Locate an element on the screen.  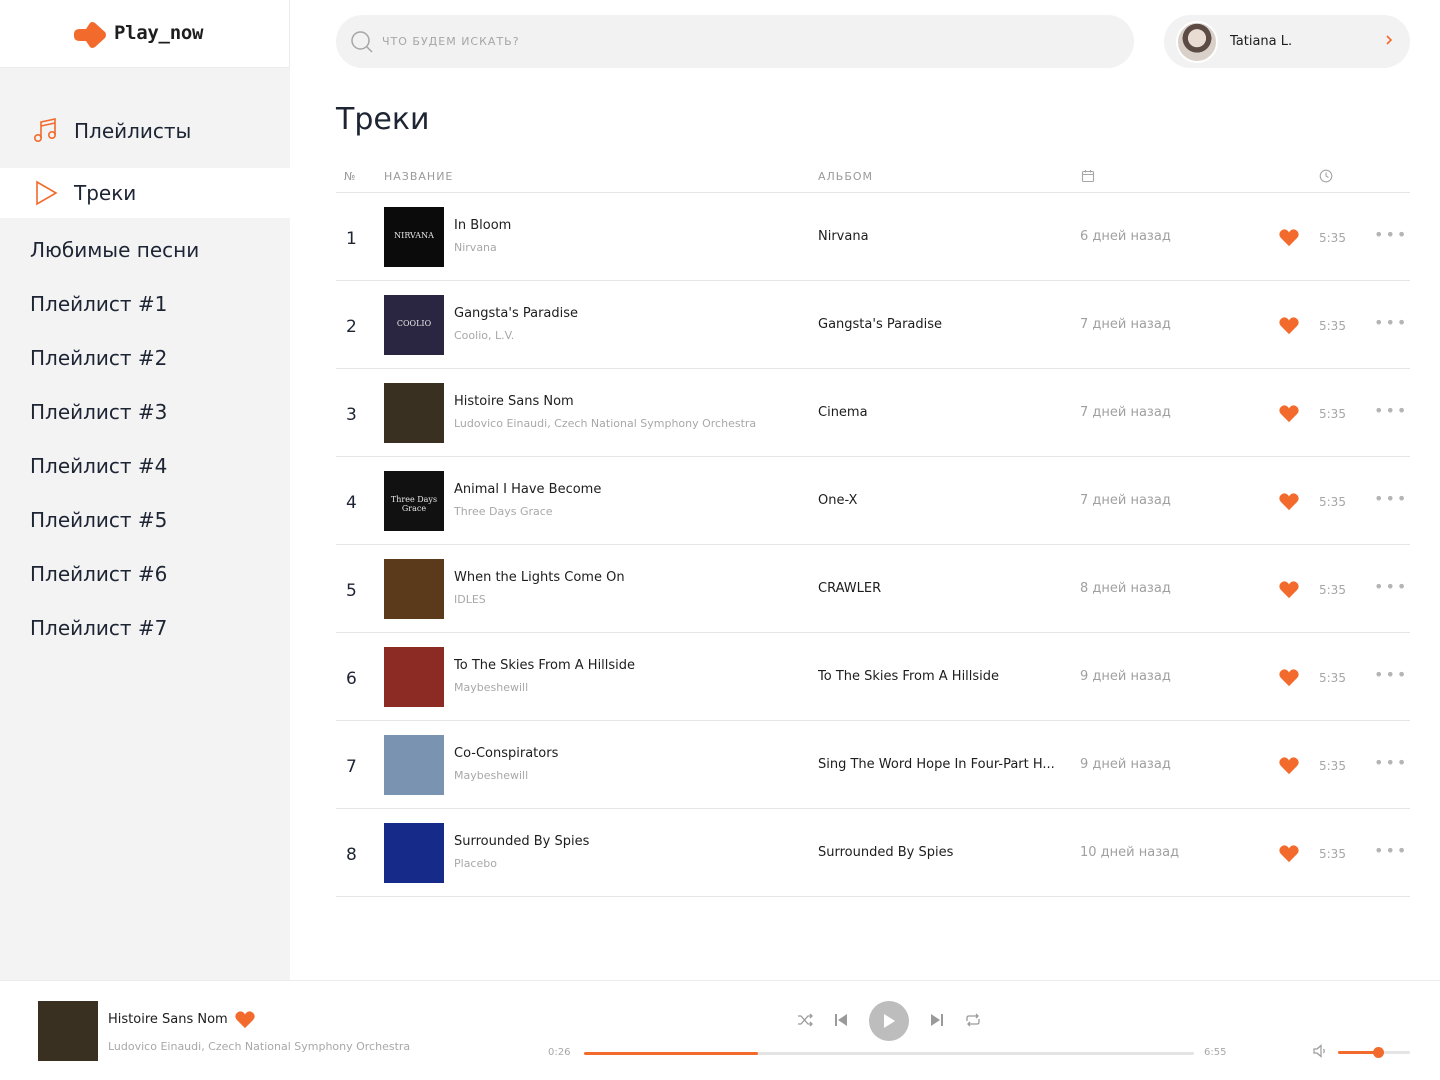
track-number: 4 is located at coordinates (351, 503).